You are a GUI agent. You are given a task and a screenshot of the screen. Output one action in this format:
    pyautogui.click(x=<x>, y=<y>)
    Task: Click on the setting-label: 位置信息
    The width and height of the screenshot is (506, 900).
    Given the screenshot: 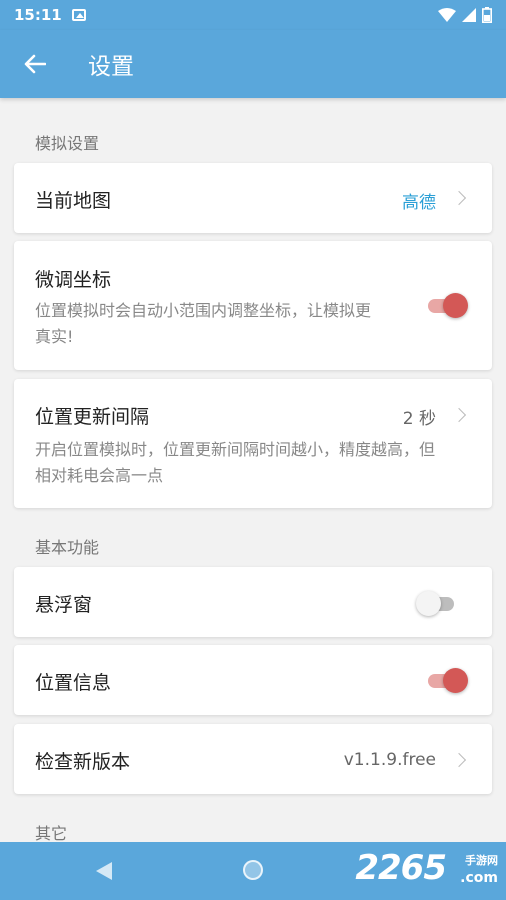 What is the action you would take?
    pyautogui.click(x=73, y=683)
    